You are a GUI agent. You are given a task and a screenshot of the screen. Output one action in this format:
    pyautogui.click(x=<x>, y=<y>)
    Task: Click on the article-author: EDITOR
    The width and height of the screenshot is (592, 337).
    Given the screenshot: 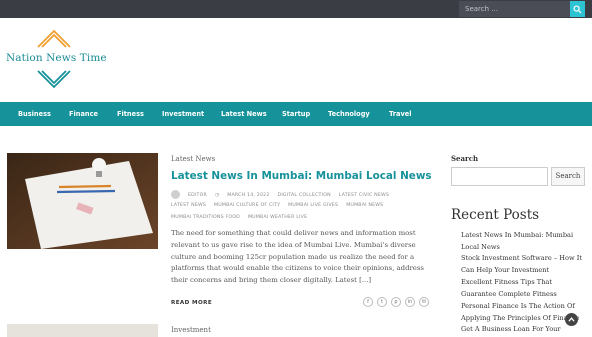 What is the action you would take?
    pyautogui.click(x=197, y=195)
    